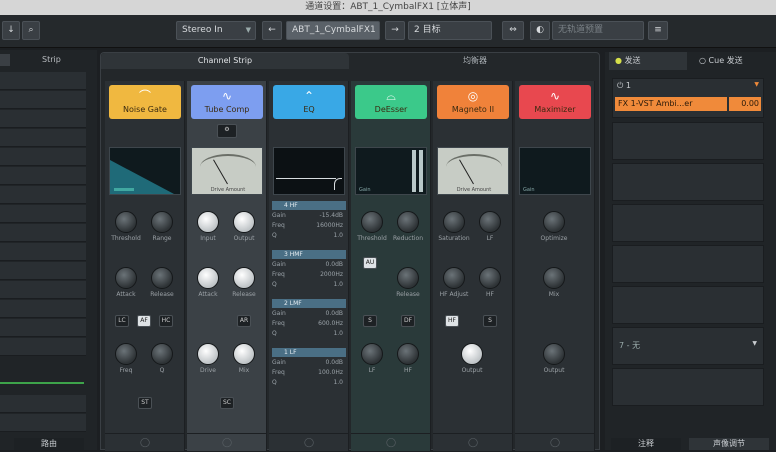 The width and height of the screenshot is (776, 452). What do you see at coordinates (144, 321) in the screenshot?
I see `af-button: AF` at bounding box center [144, 321].